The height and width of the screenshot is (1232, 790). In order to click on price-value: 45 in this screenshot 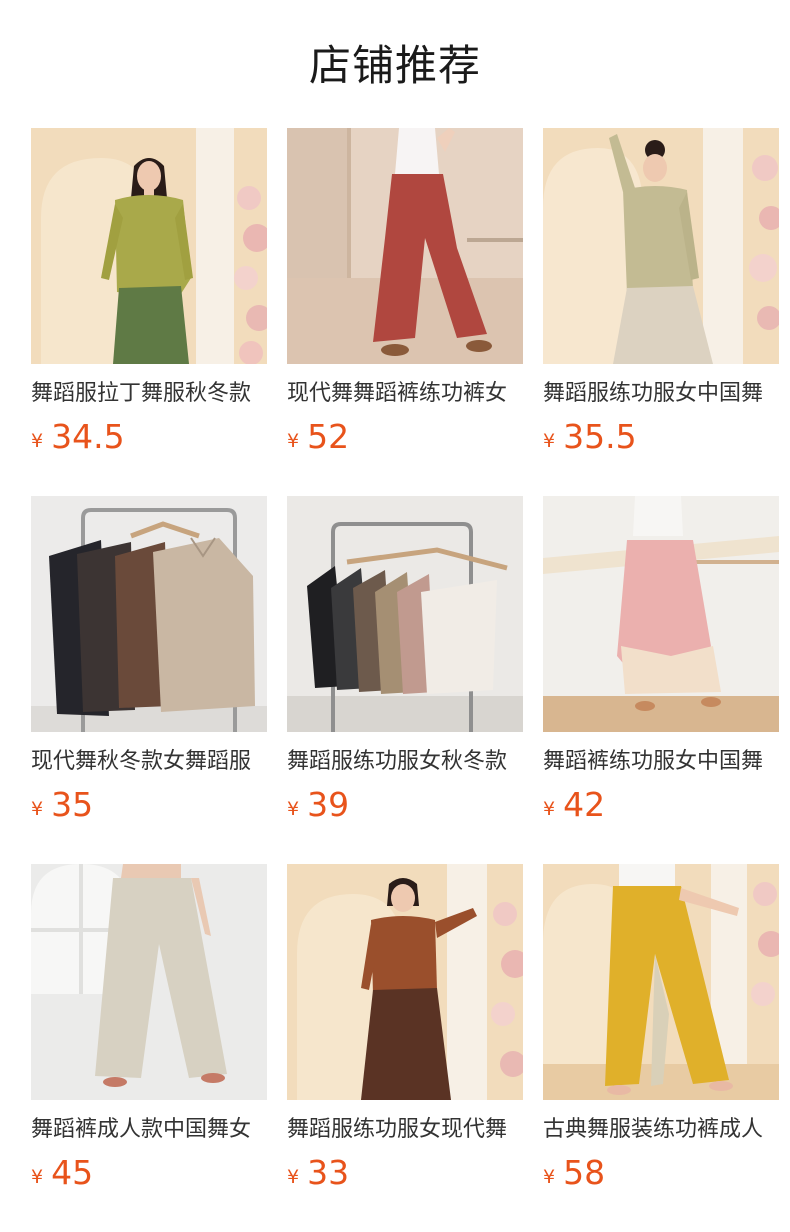, I will do `click(72, 1172)`.